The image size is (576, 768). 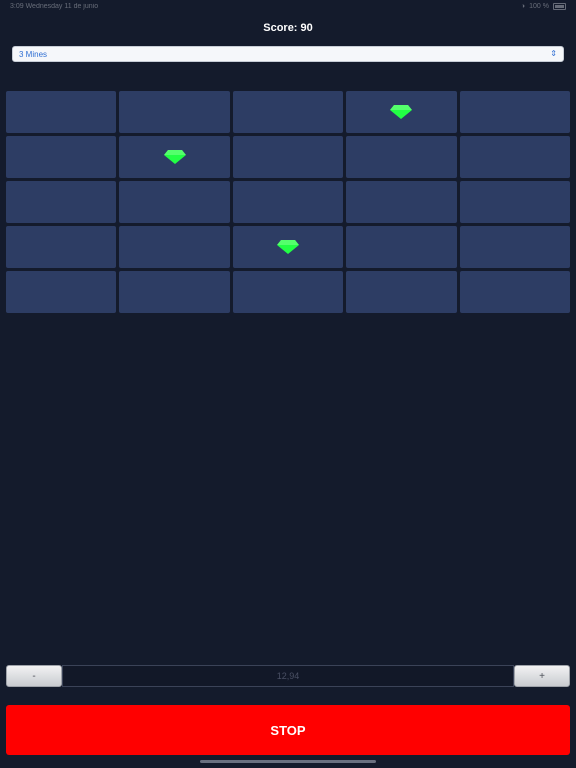 I want to click on decrease-bet-label: -, so click(x=34, y=676).